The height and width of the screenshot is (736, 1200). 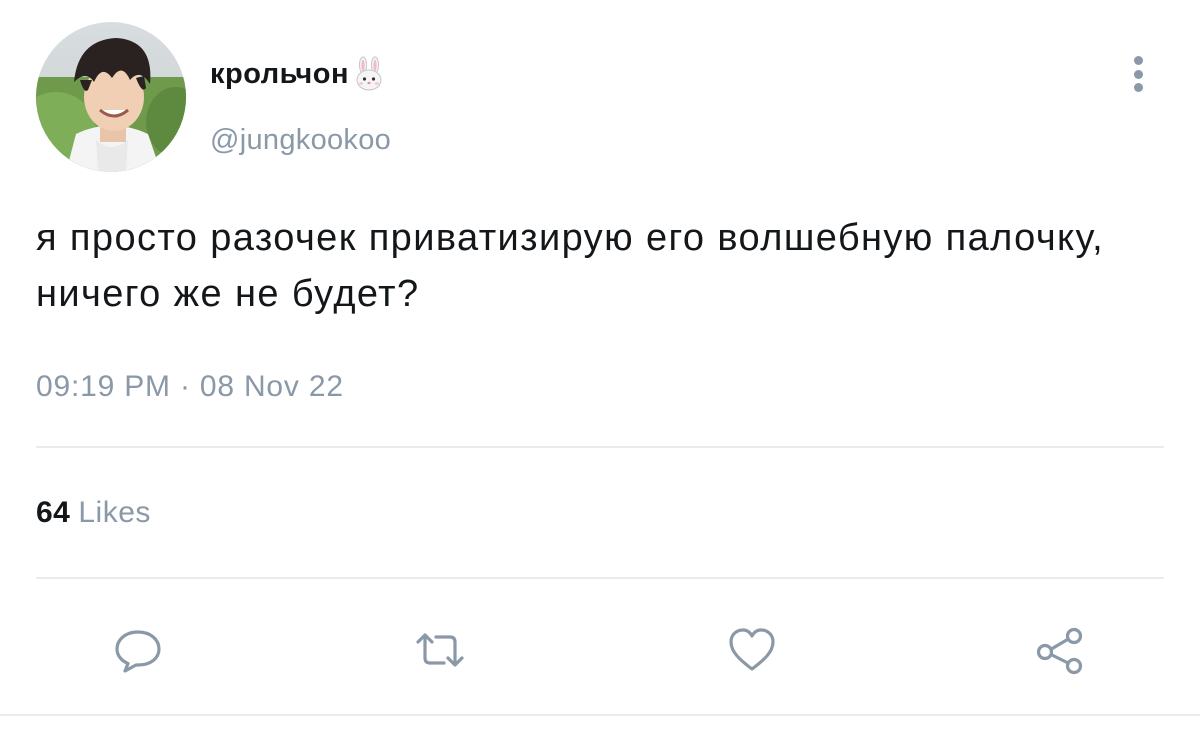 What do you see at coordinates (300, 140) in the screenshot?
I see `user-handle: @jungkookoo` at bounding box center [300, 140].